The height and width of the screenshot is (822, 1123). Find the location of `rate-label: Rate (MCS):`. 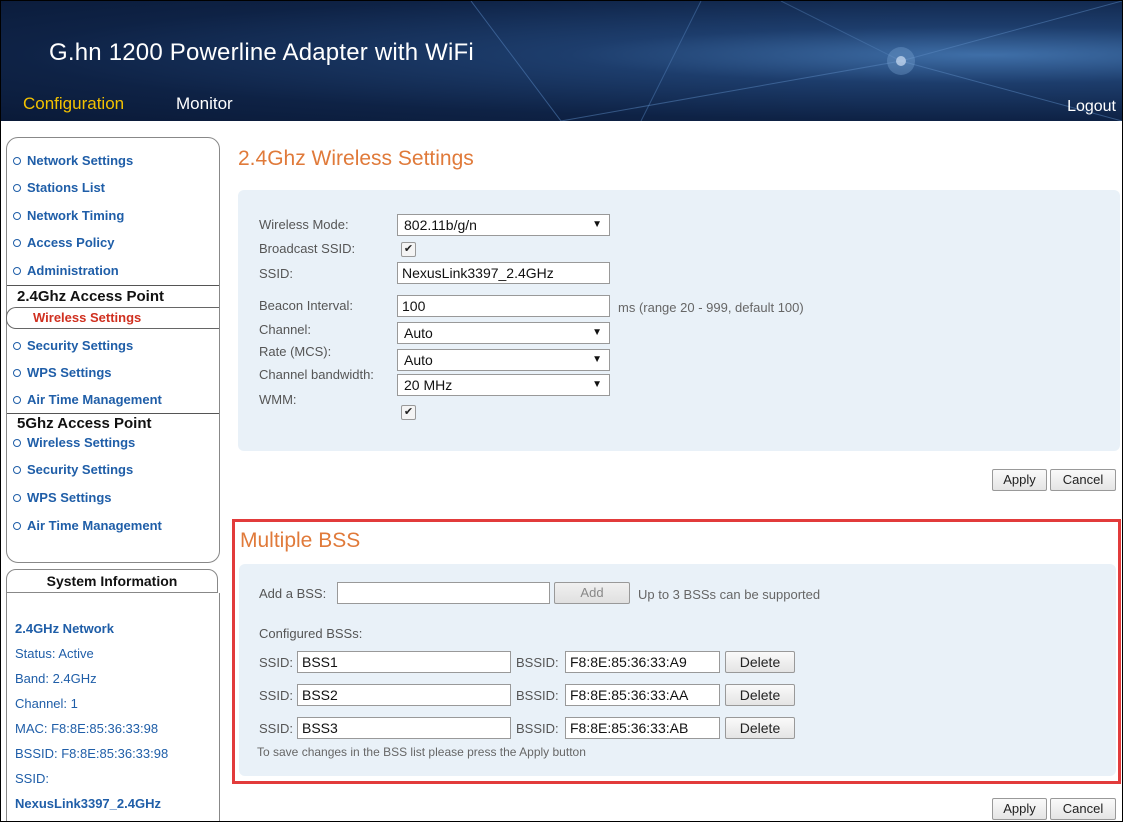

rate-label: Rate (MCS): is located at coordinates (295, 351).